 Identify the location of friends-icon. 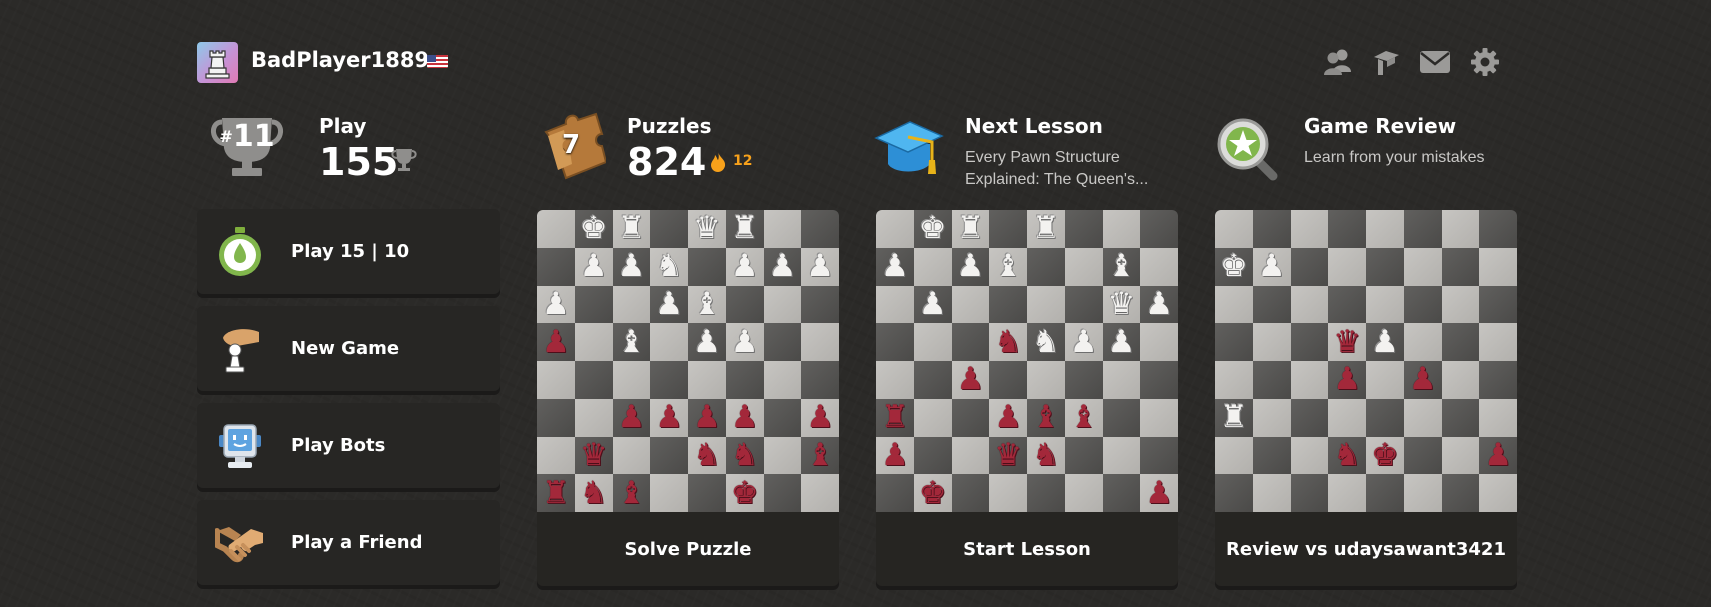
(1338, 62).